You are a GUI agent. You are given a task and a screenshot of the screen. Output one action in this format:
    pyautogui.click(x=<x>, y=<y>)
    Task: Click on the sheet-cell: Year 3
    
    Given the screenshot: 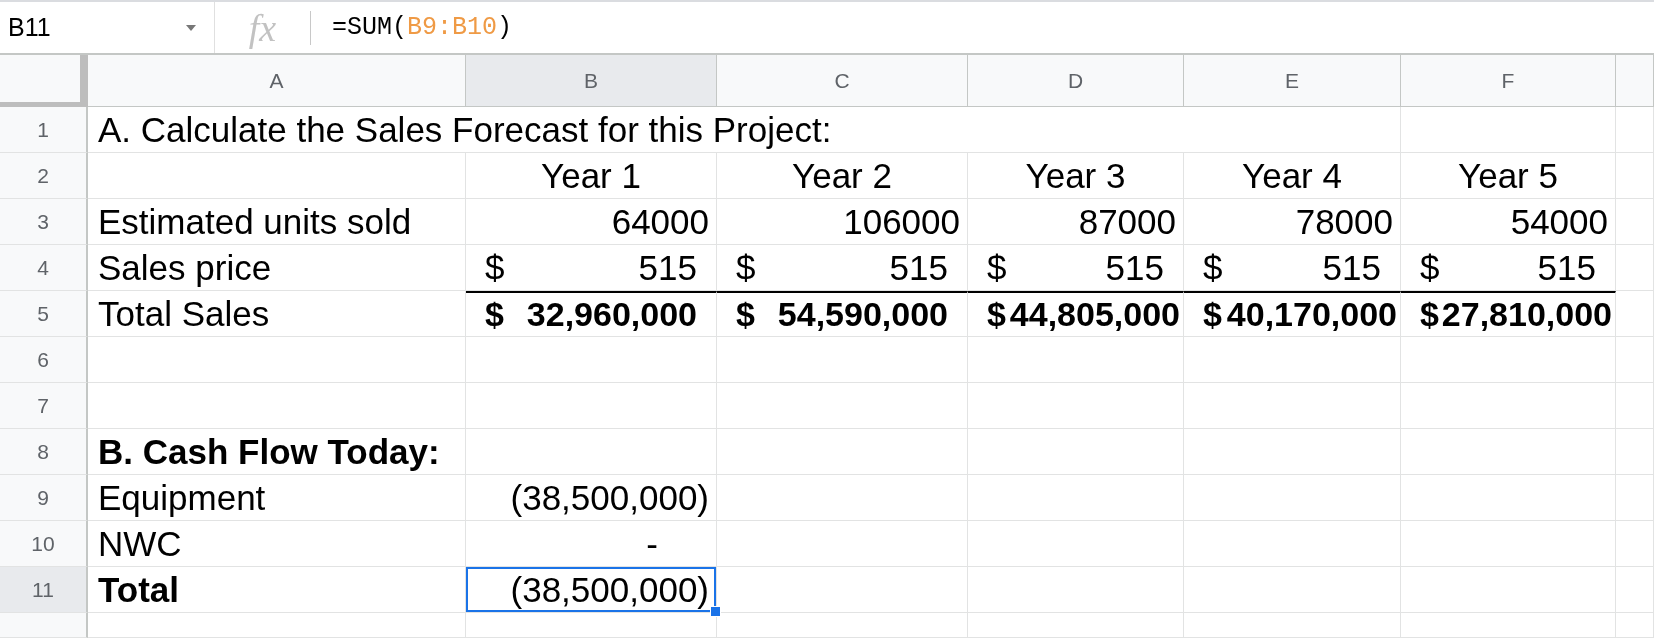 What is the action you would take?
    pyautogui.click(x=1076, y=176)
    